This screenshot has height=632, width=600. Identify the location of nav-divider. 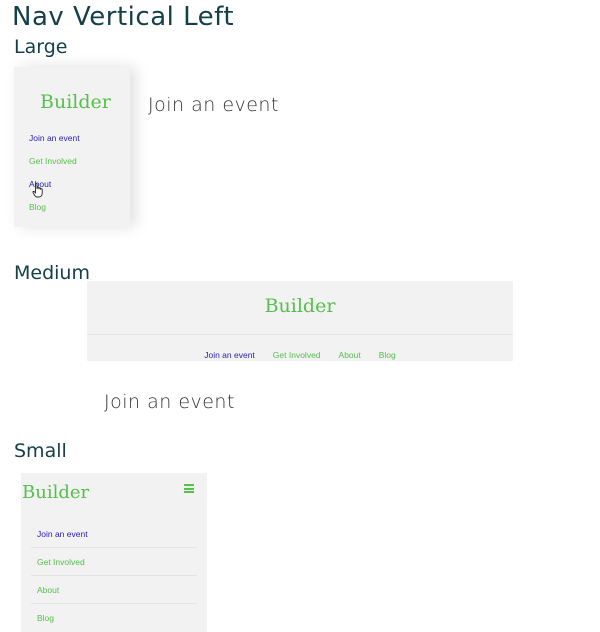
(300, 334).